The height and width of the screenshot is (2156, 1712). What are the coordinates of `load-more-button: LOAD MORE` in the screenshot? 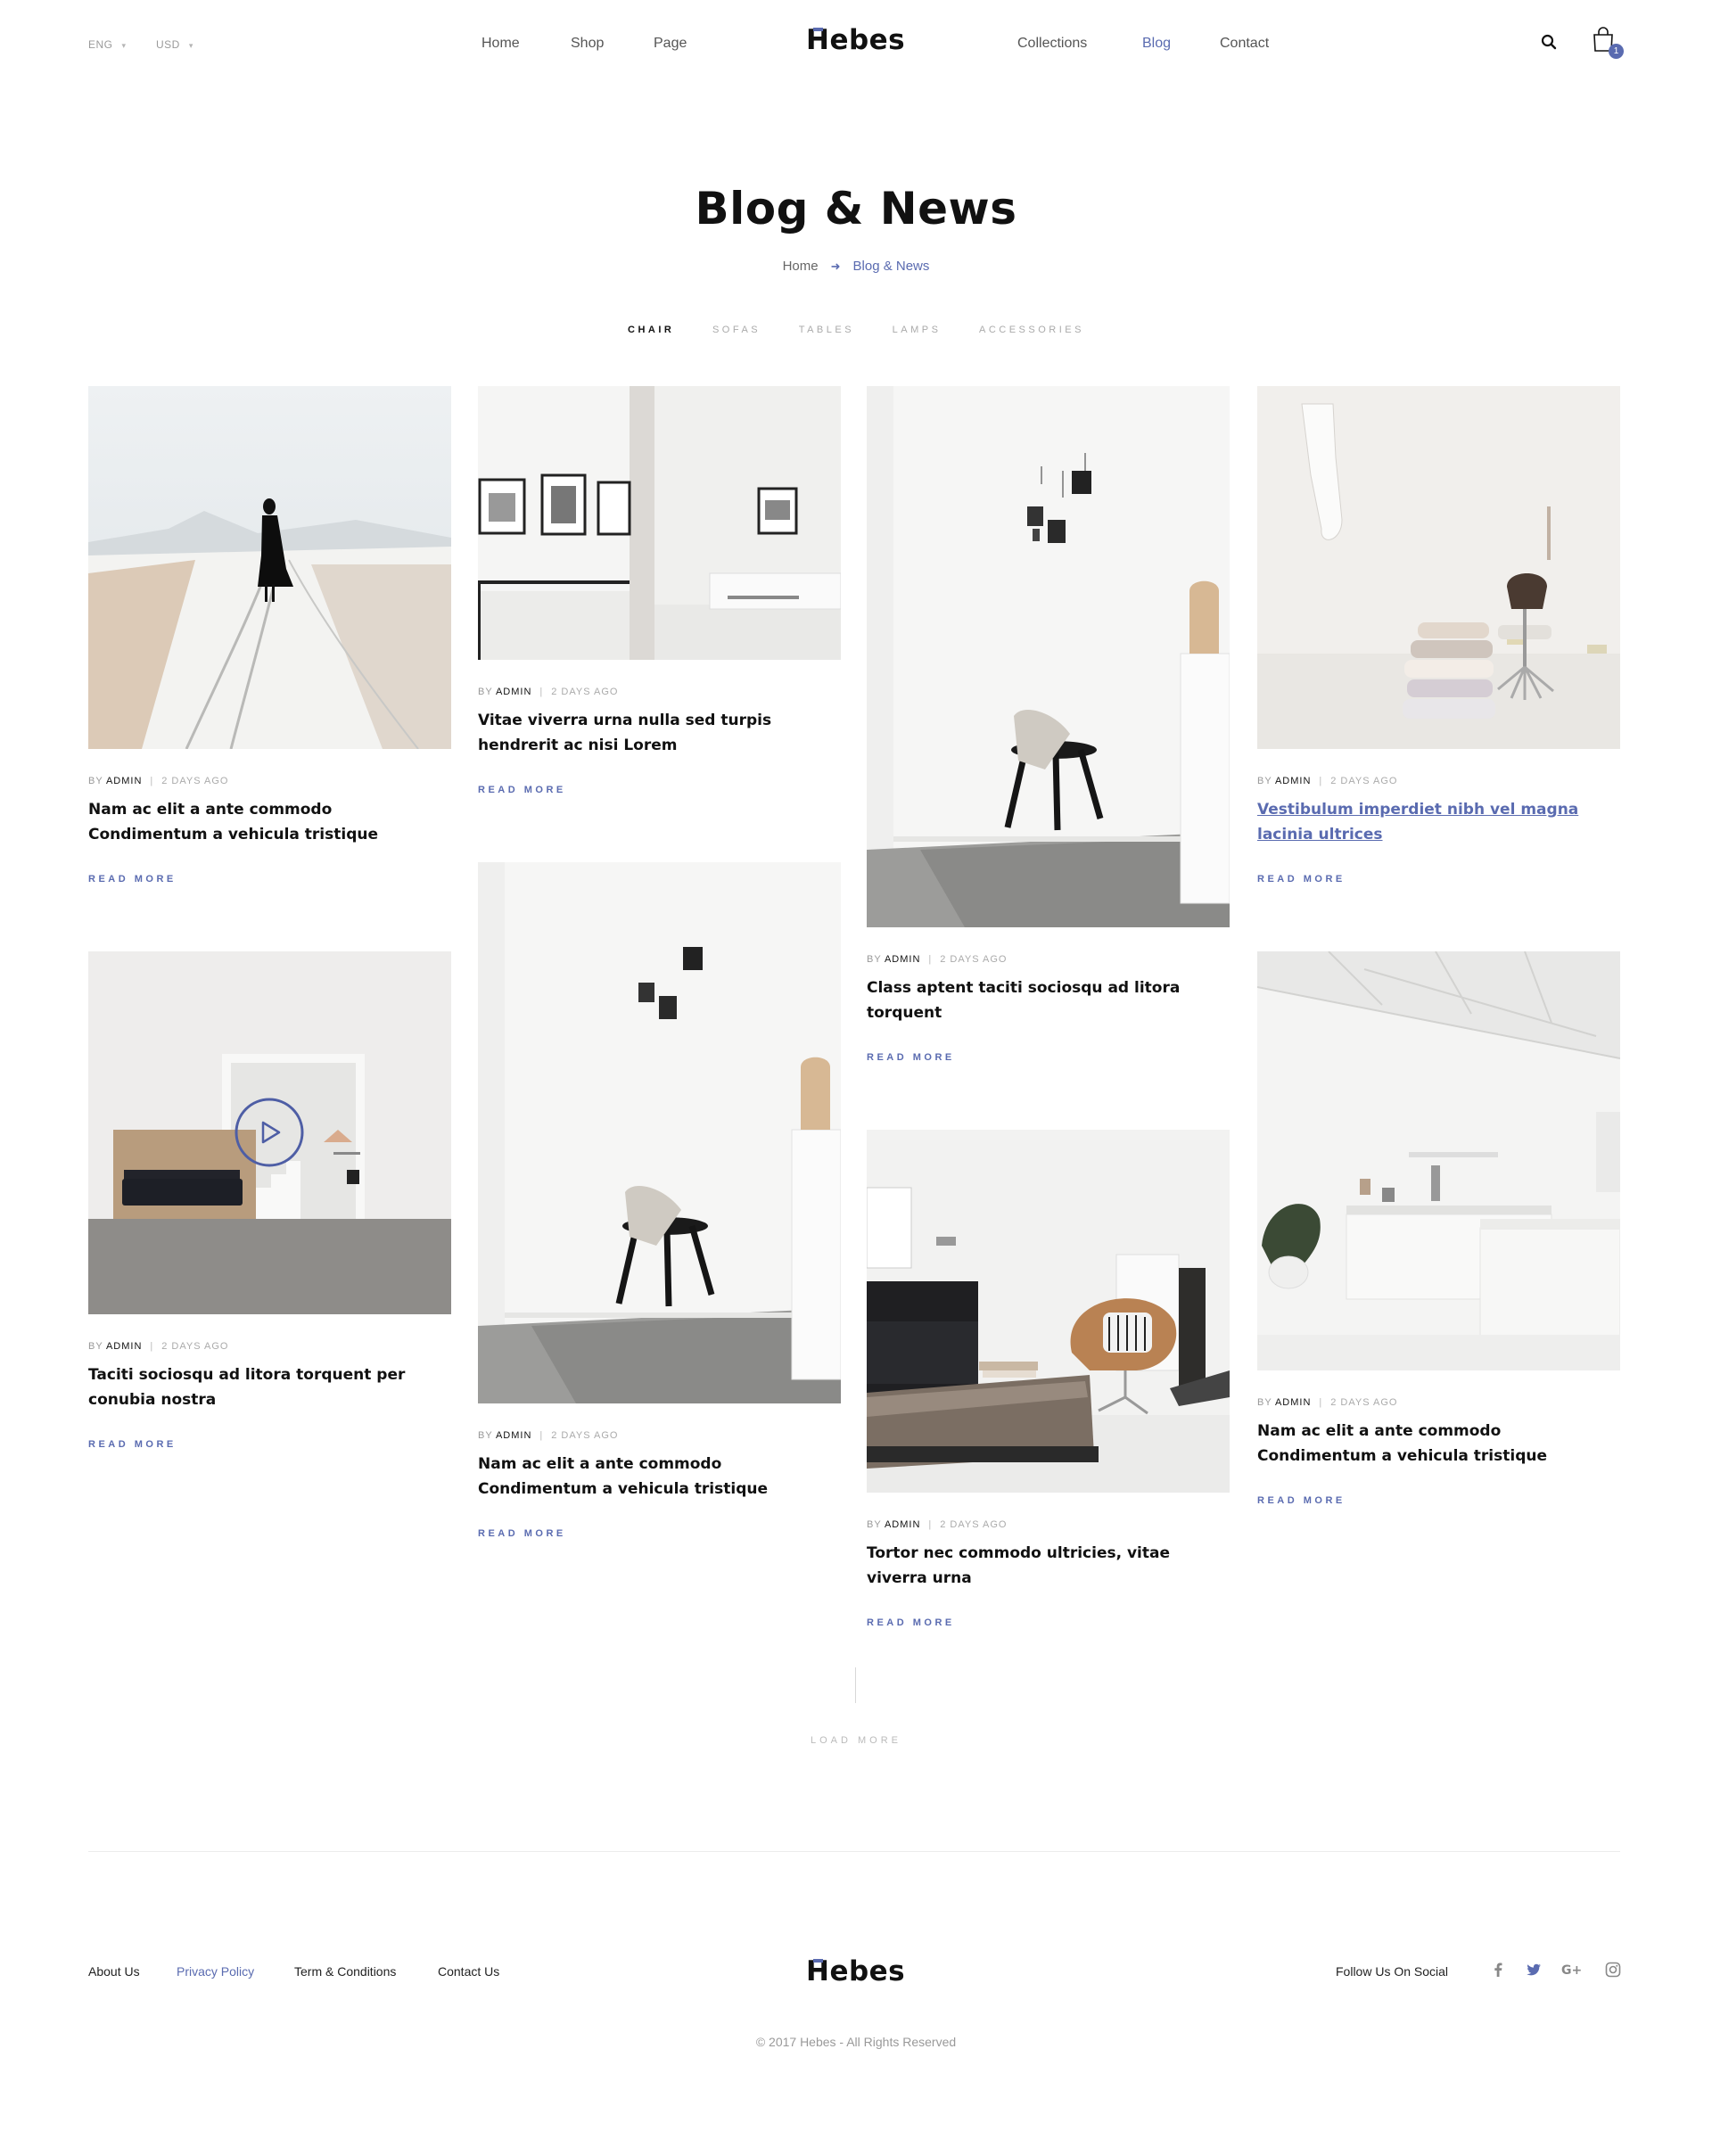 It's located at (856, 1740).